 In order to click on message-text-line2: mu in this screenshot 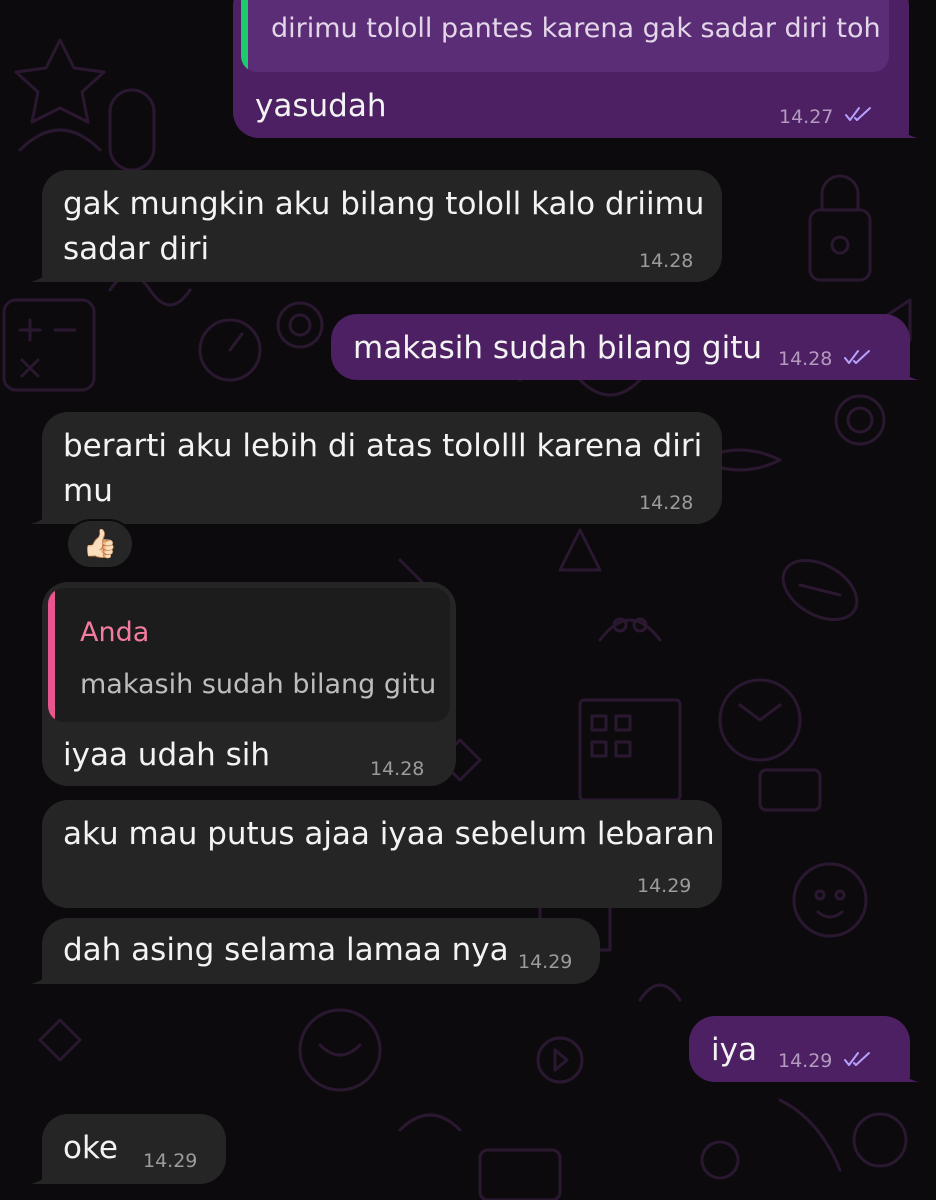, I will do `click(88, 491)`.